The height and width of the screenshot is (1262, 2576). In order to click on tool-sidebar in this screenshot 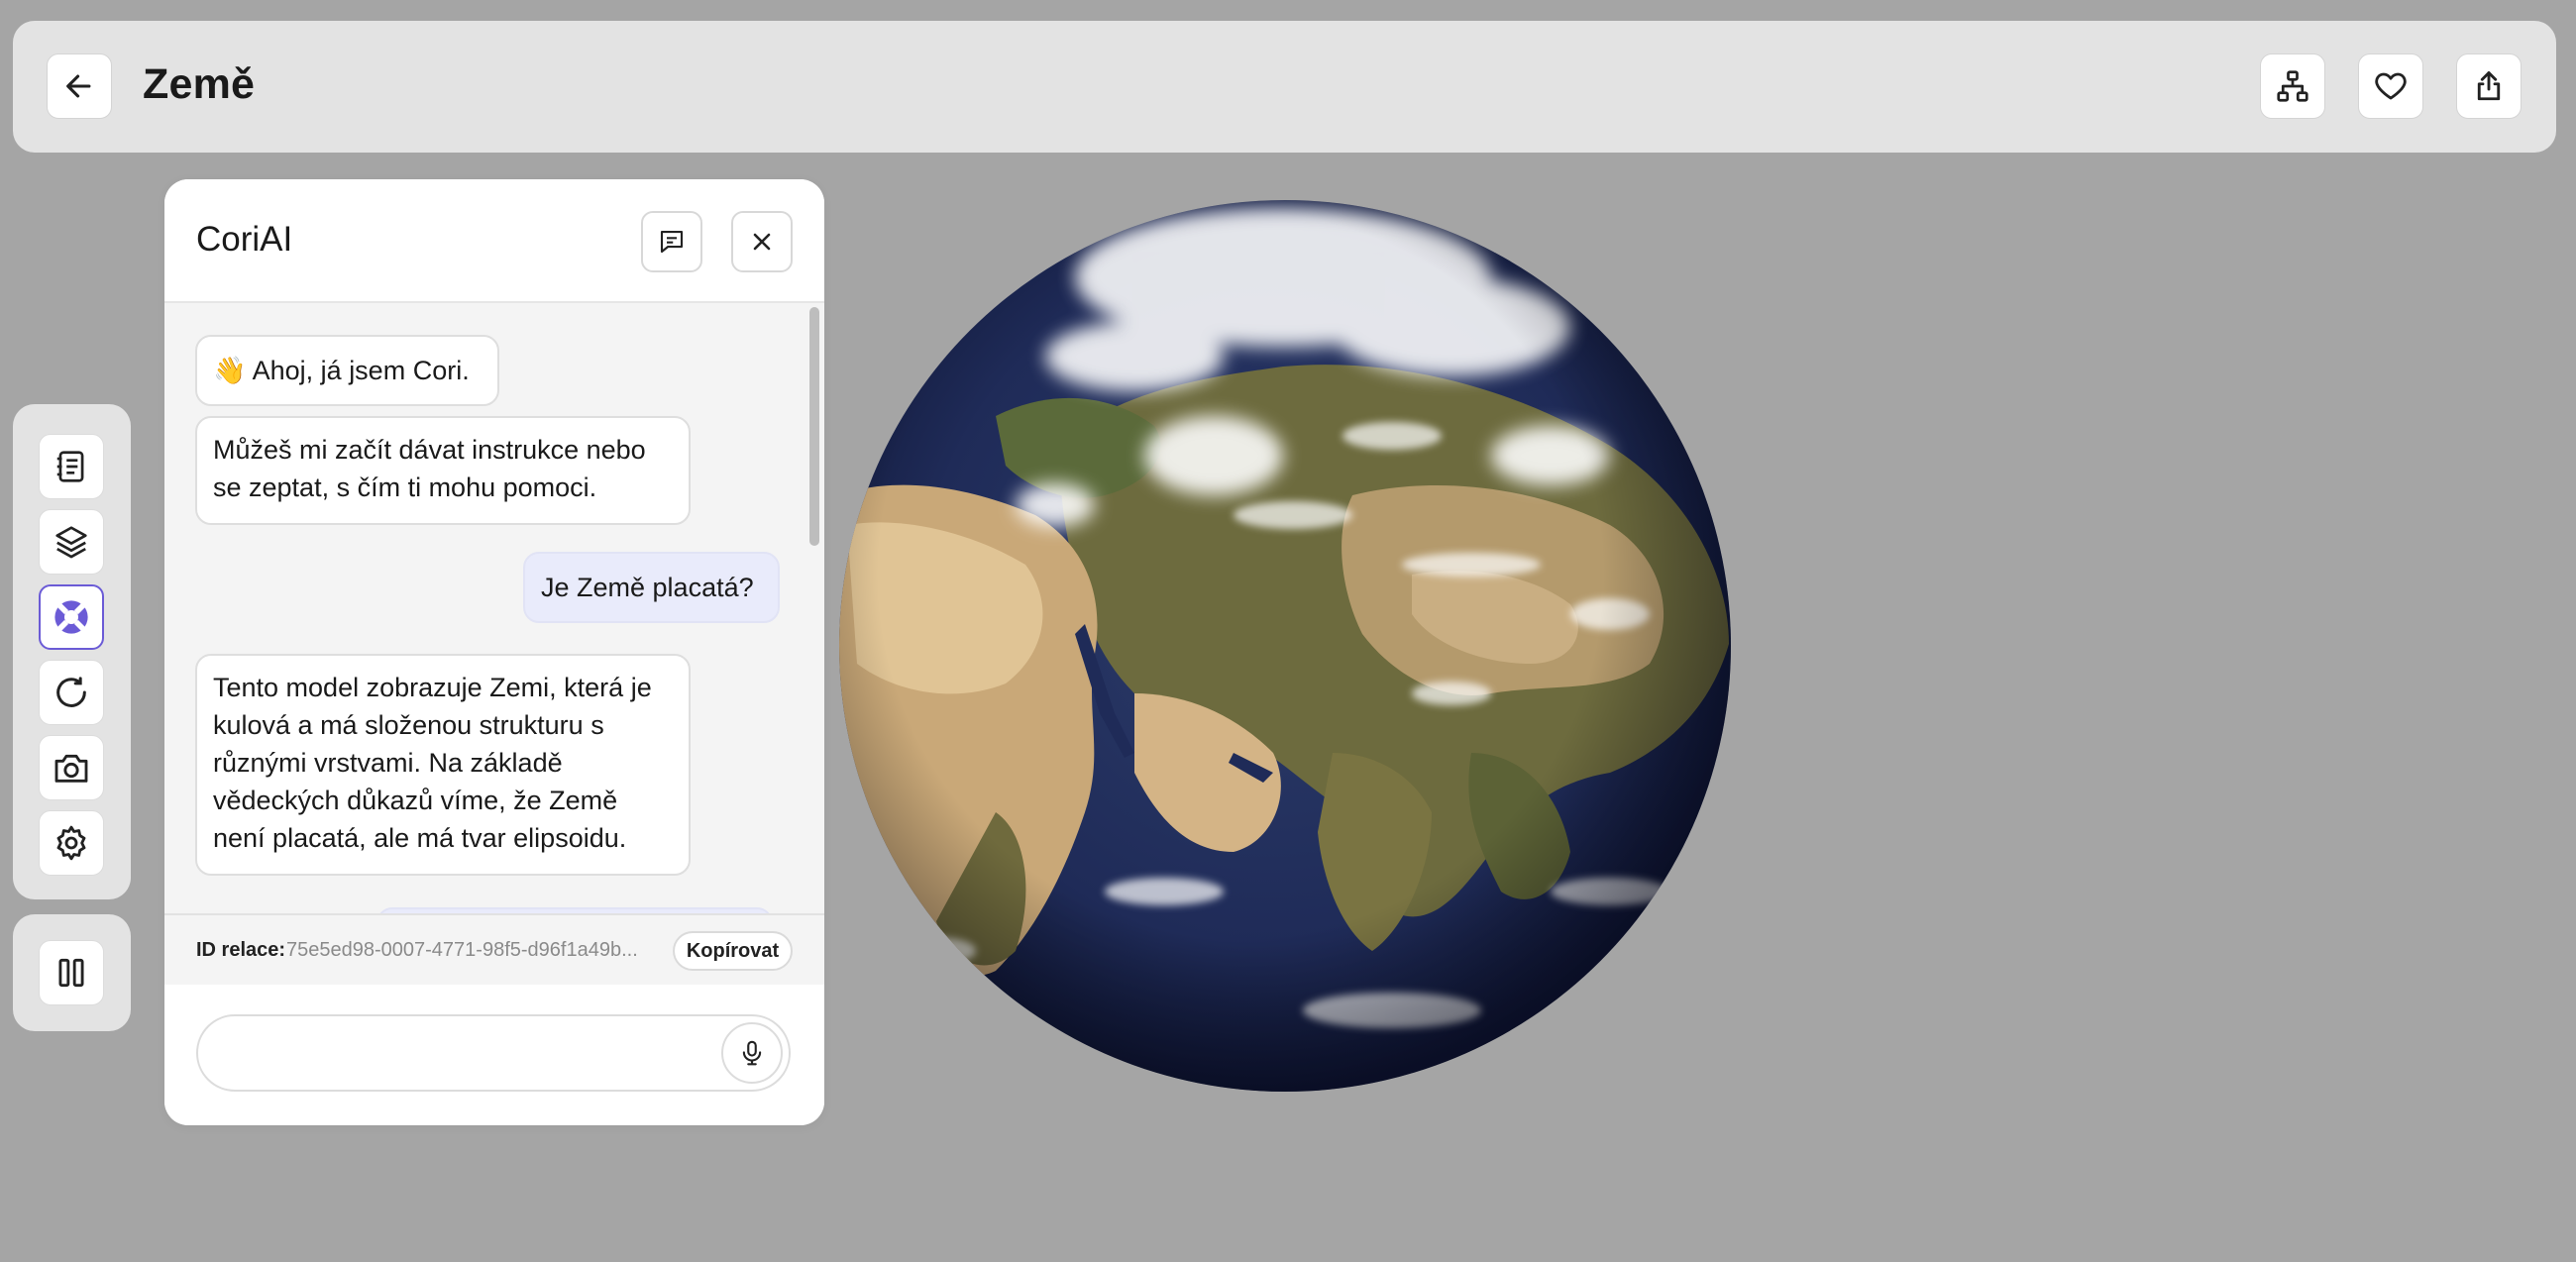, I will do `click(72, 651)`.